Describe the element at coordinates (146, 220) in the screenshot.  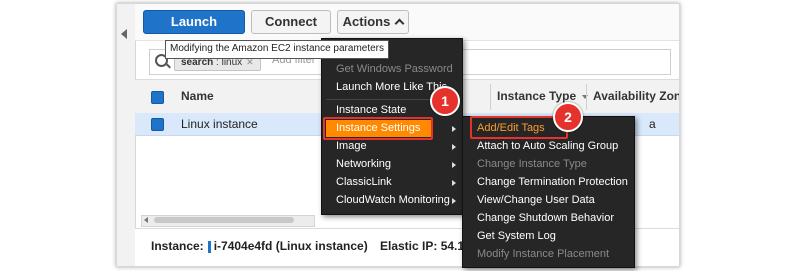
I see `scroll-left-icon` at that location.